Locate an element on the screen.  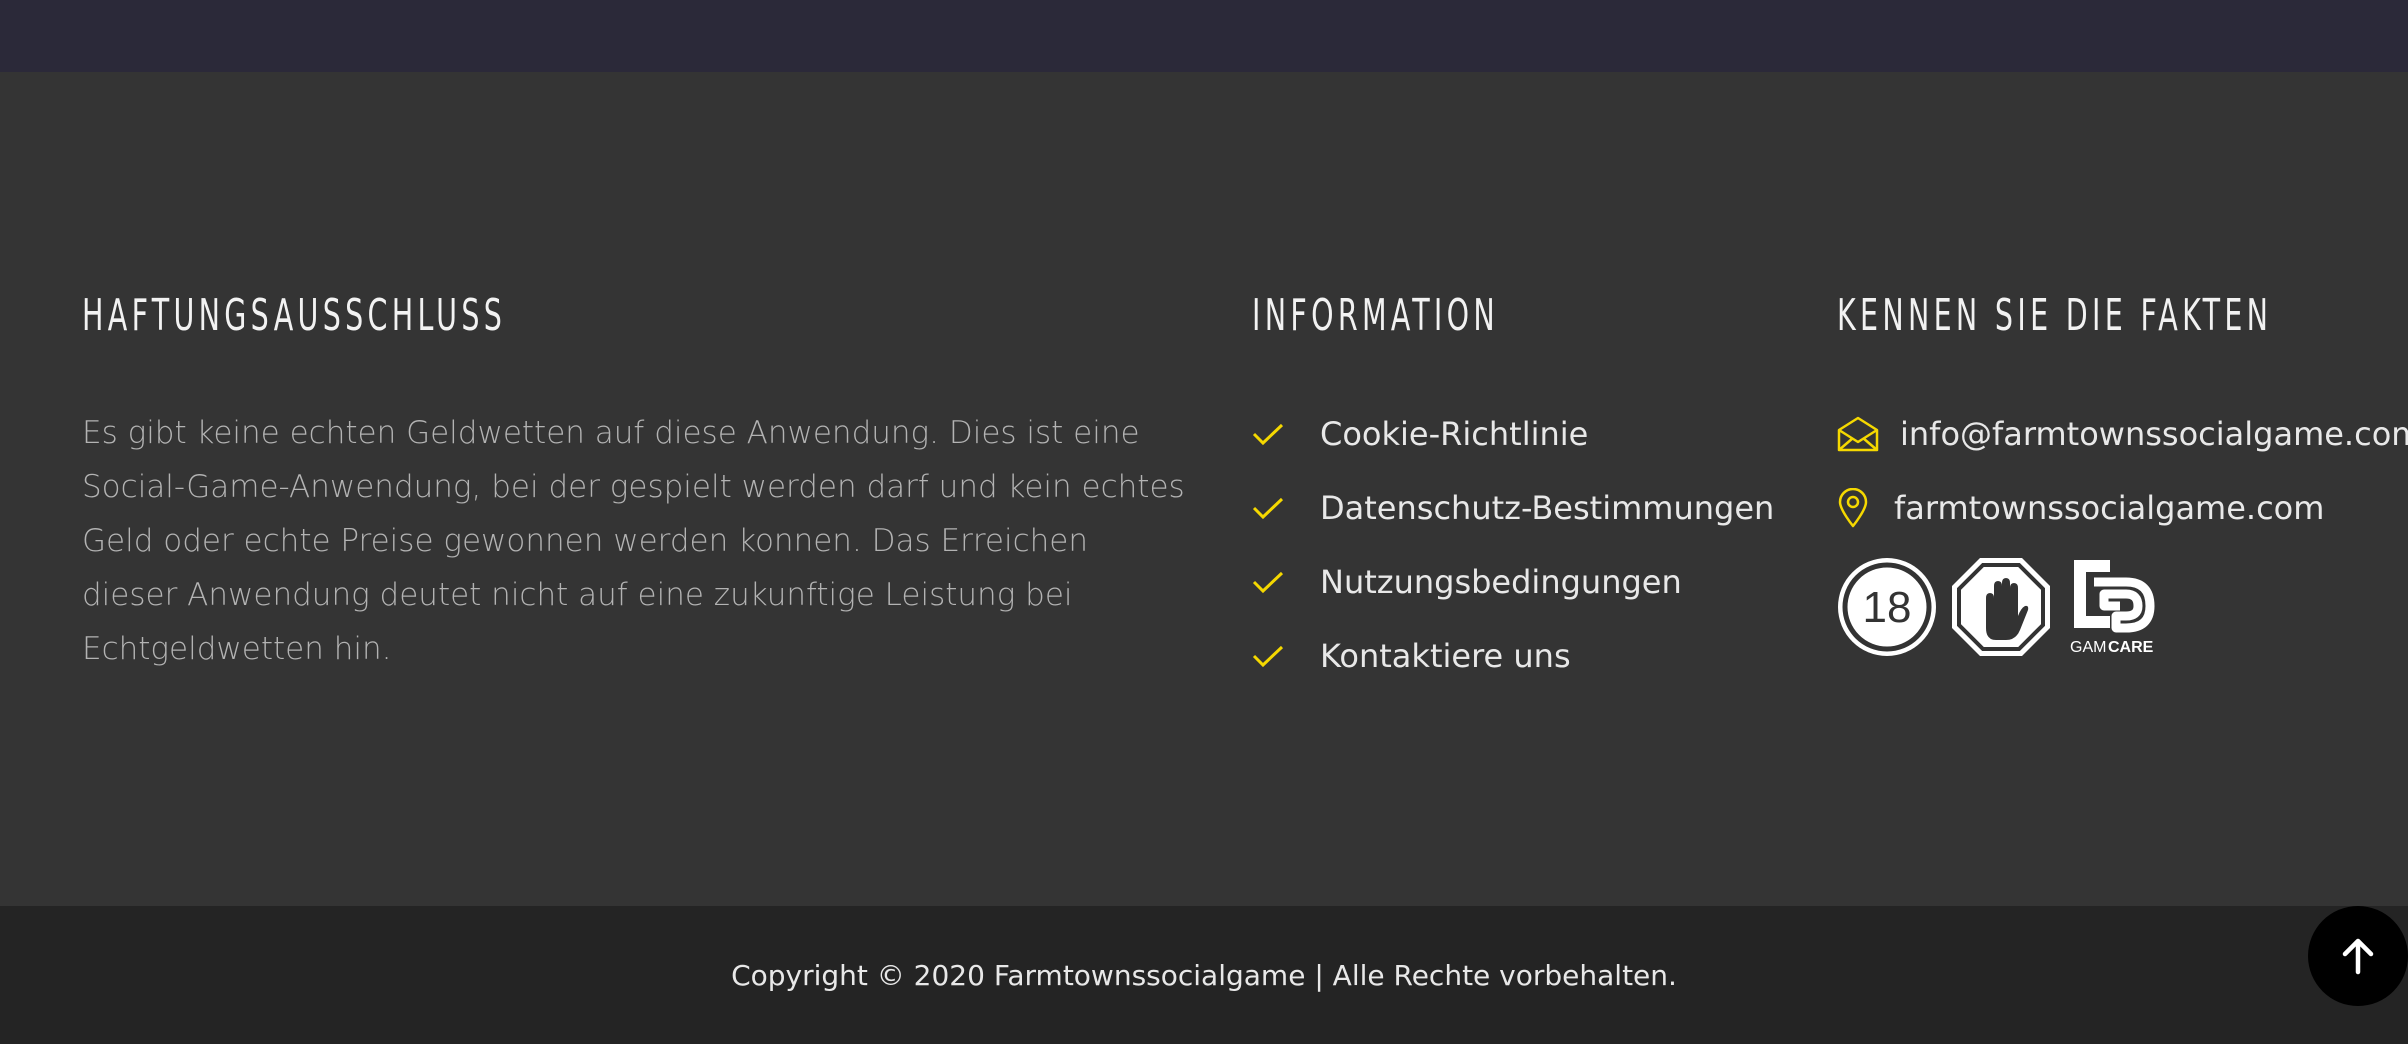
gamcare-text-b: CARE is located at coordinates (2131, 647).